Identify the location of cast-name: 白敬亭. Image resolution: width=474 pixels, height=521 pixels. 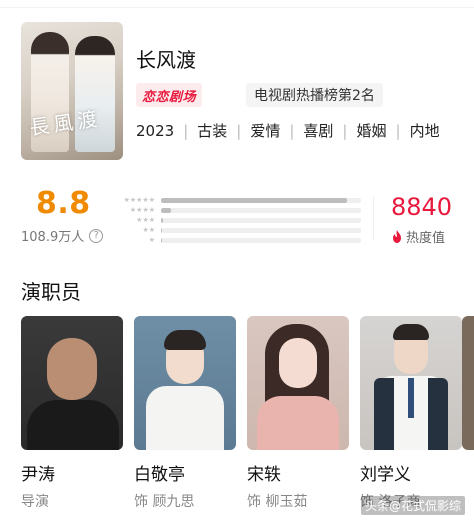
(159, 475).